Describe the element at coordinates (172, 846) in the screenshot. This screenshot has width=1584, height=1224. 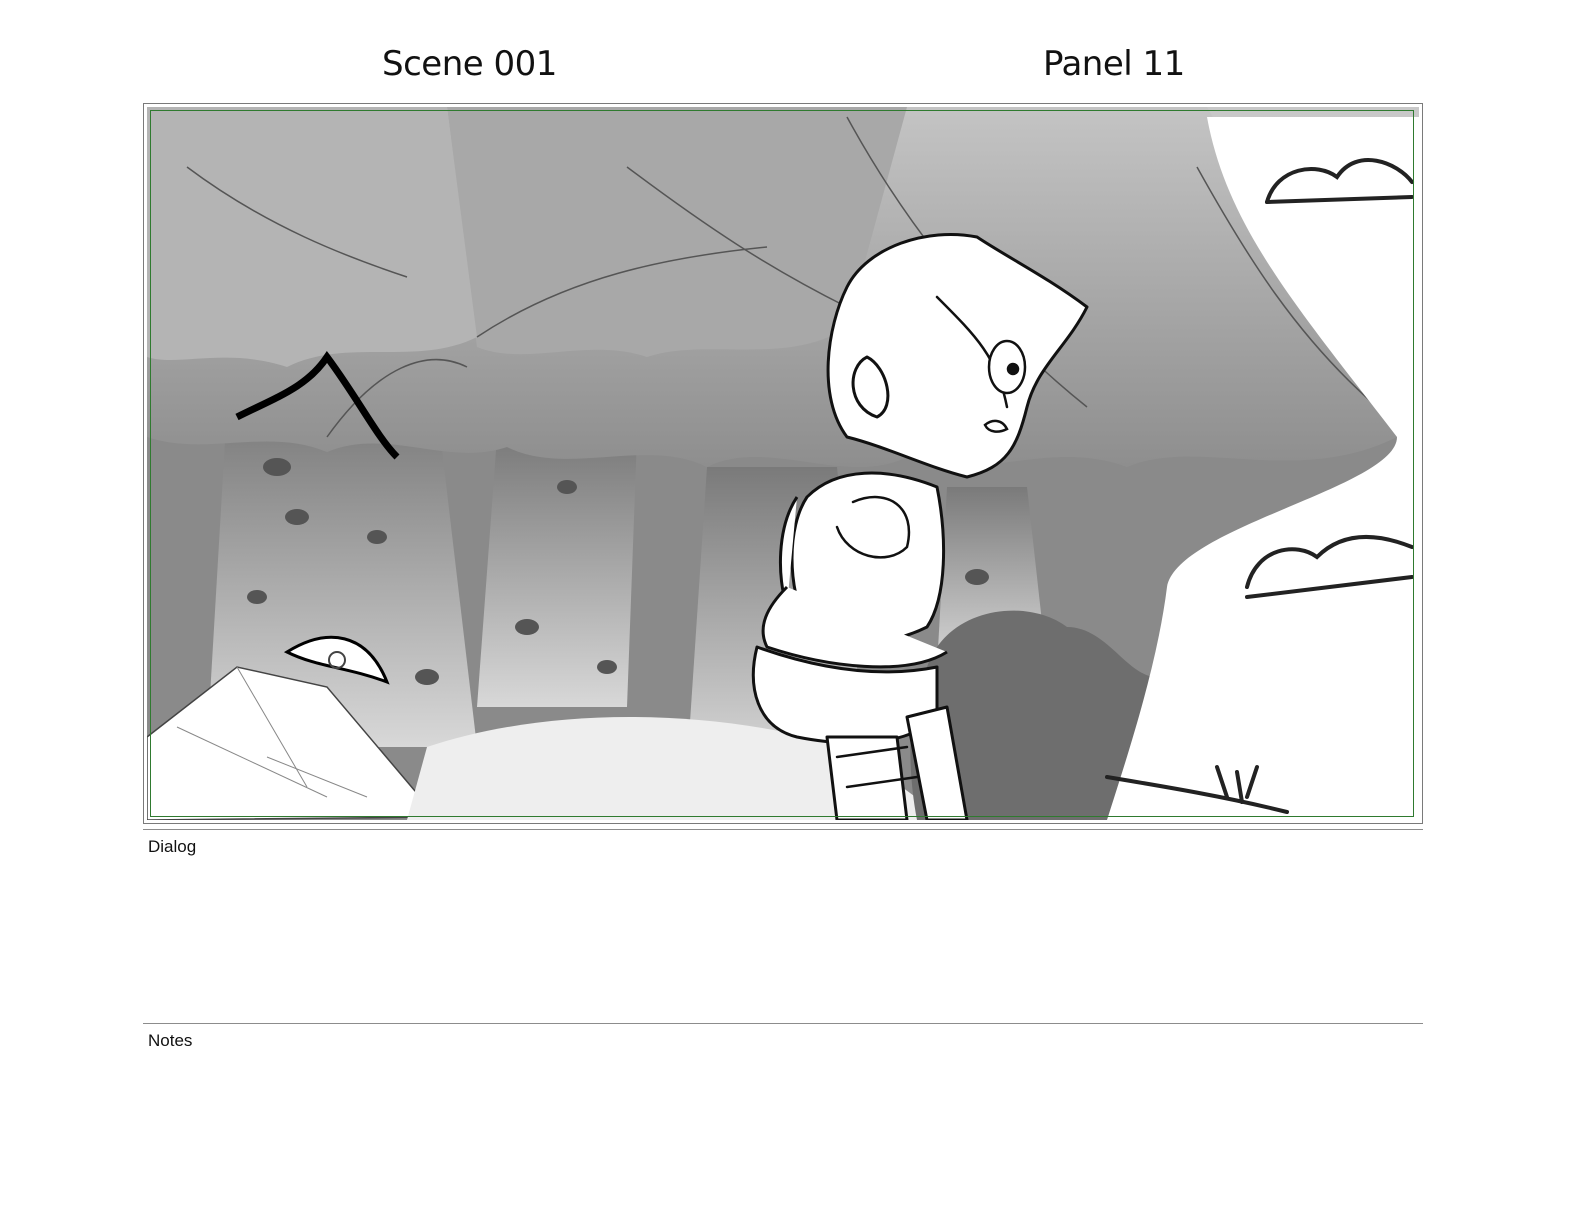
I see `dialog-label: Dialog` at that location.